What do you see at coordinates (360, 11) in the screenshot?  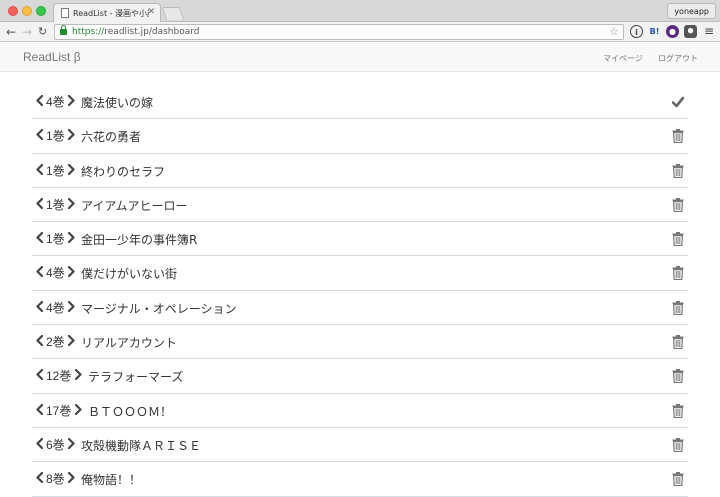 I see `browser-tab-bar: ReadList - 漫画や小説を何冊 ✕ yoneapp` at bounding box center [360, 11].